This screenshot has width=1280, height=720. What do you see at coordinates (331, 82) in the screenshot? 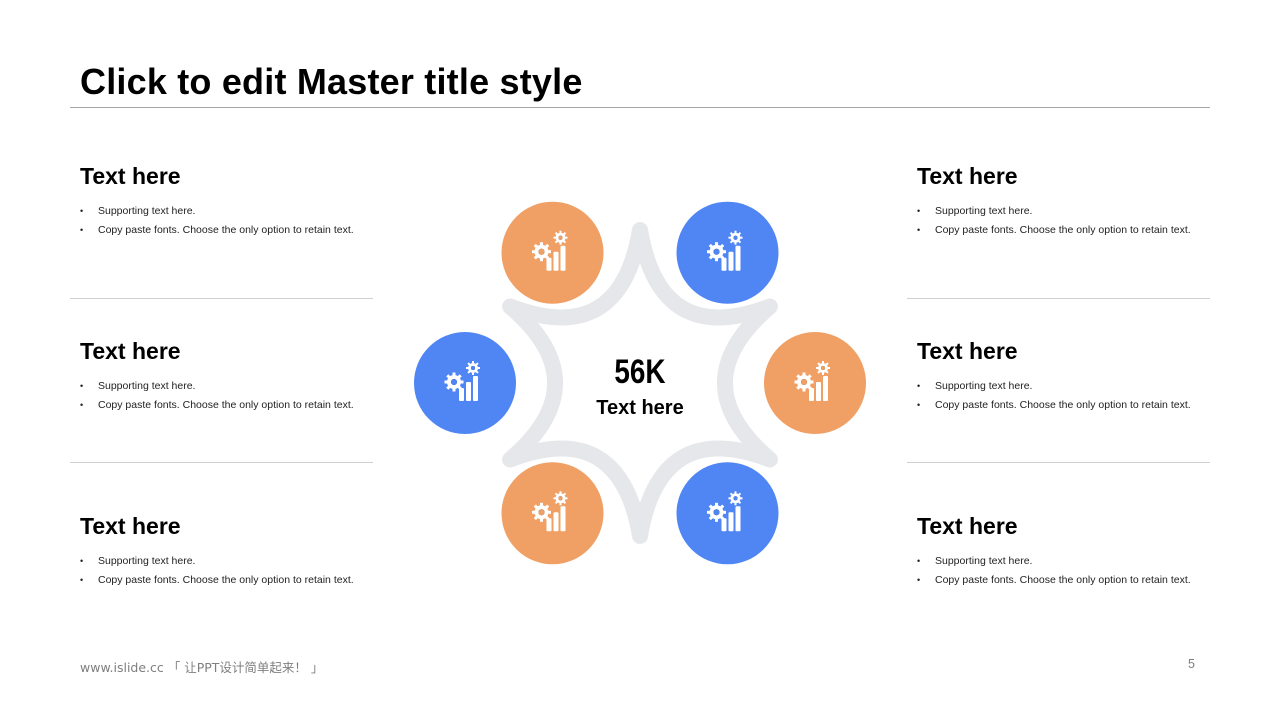
I see `slide-title: Click to edit Master title style` at bounding box center [331, 82].